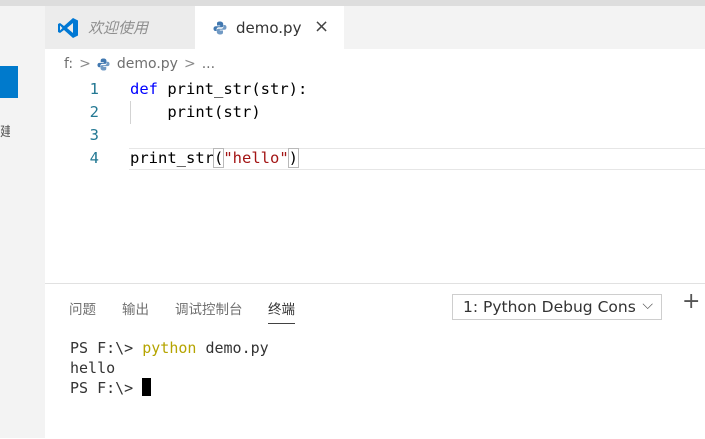  I want to click on terminal-select-value: 1: Python Debug Console, so click(549, 307).